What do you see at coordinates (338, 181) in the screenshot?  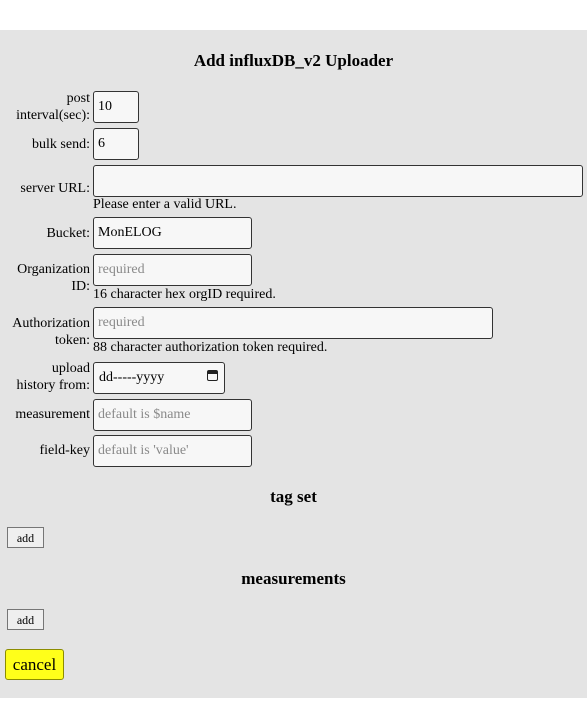 I see `server-url-input` at bounding box center [338, 181].